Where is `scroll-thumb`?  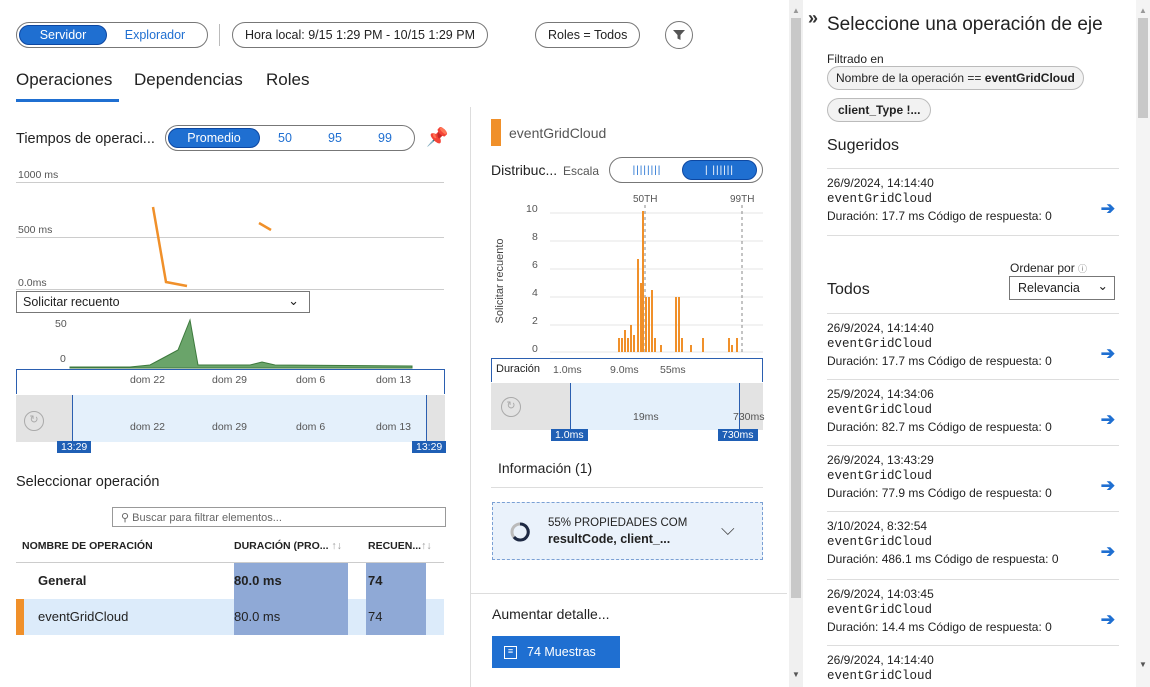
scroll-thumb is located at coordinates (796, 308).